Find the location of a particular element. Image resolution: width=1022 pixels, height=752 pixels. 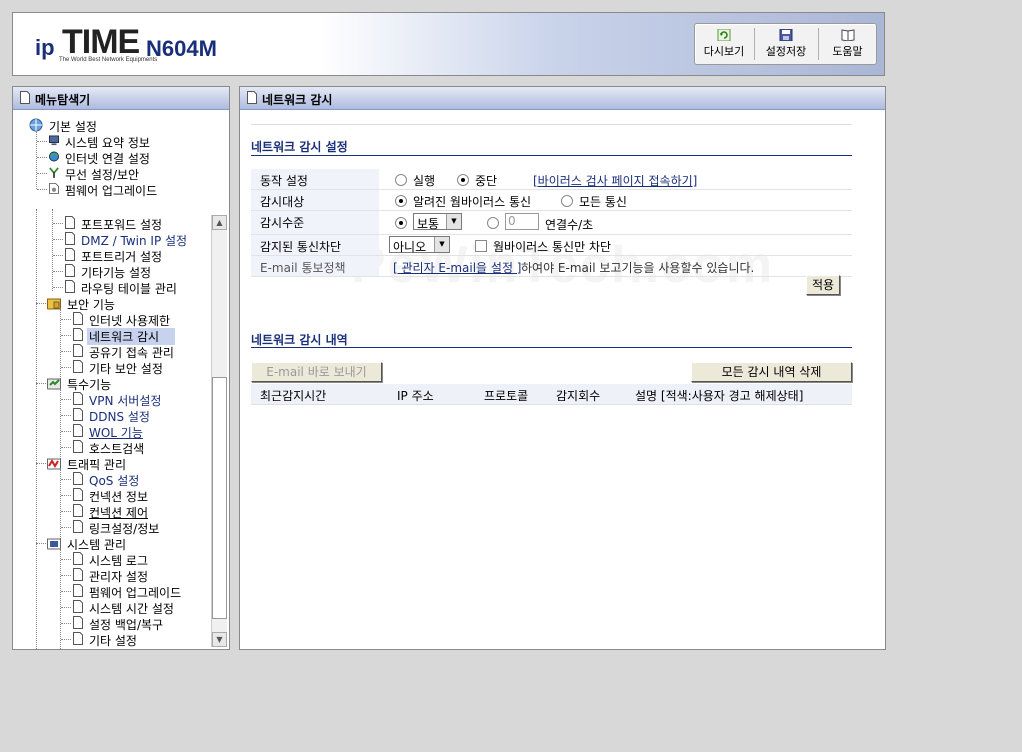

wireless-icon is located at coordinates (54, 172).